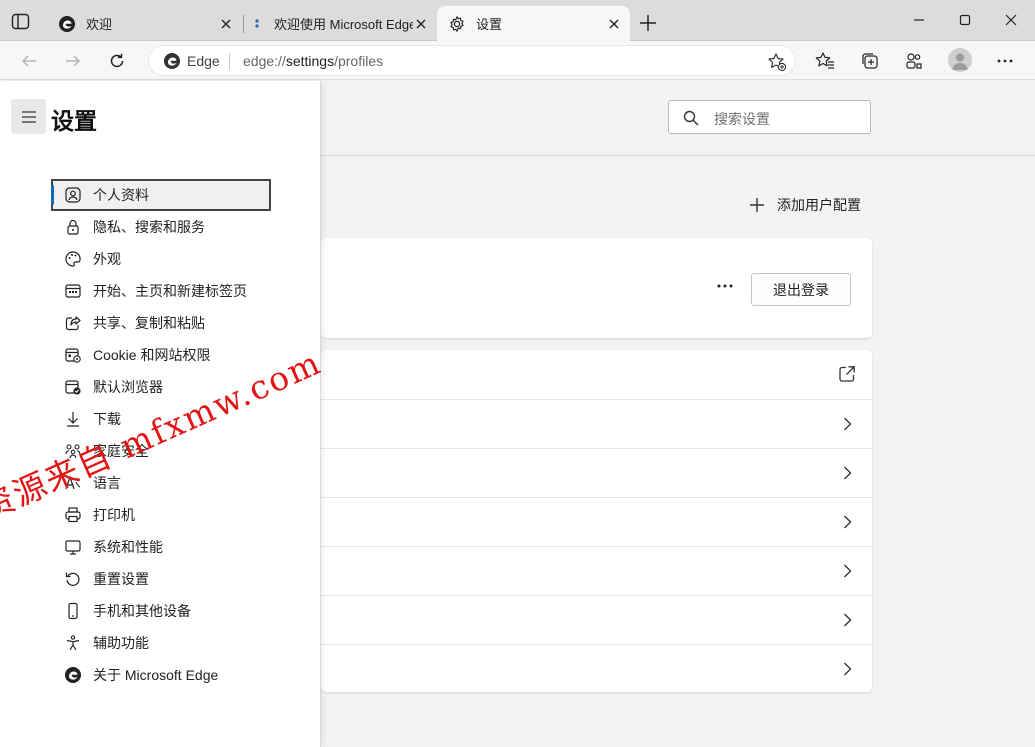  What do you see at coordinates (161, 259) in the screenshot?
I see `nav-item-appearance: 外观` at bounding box center [161, 259].